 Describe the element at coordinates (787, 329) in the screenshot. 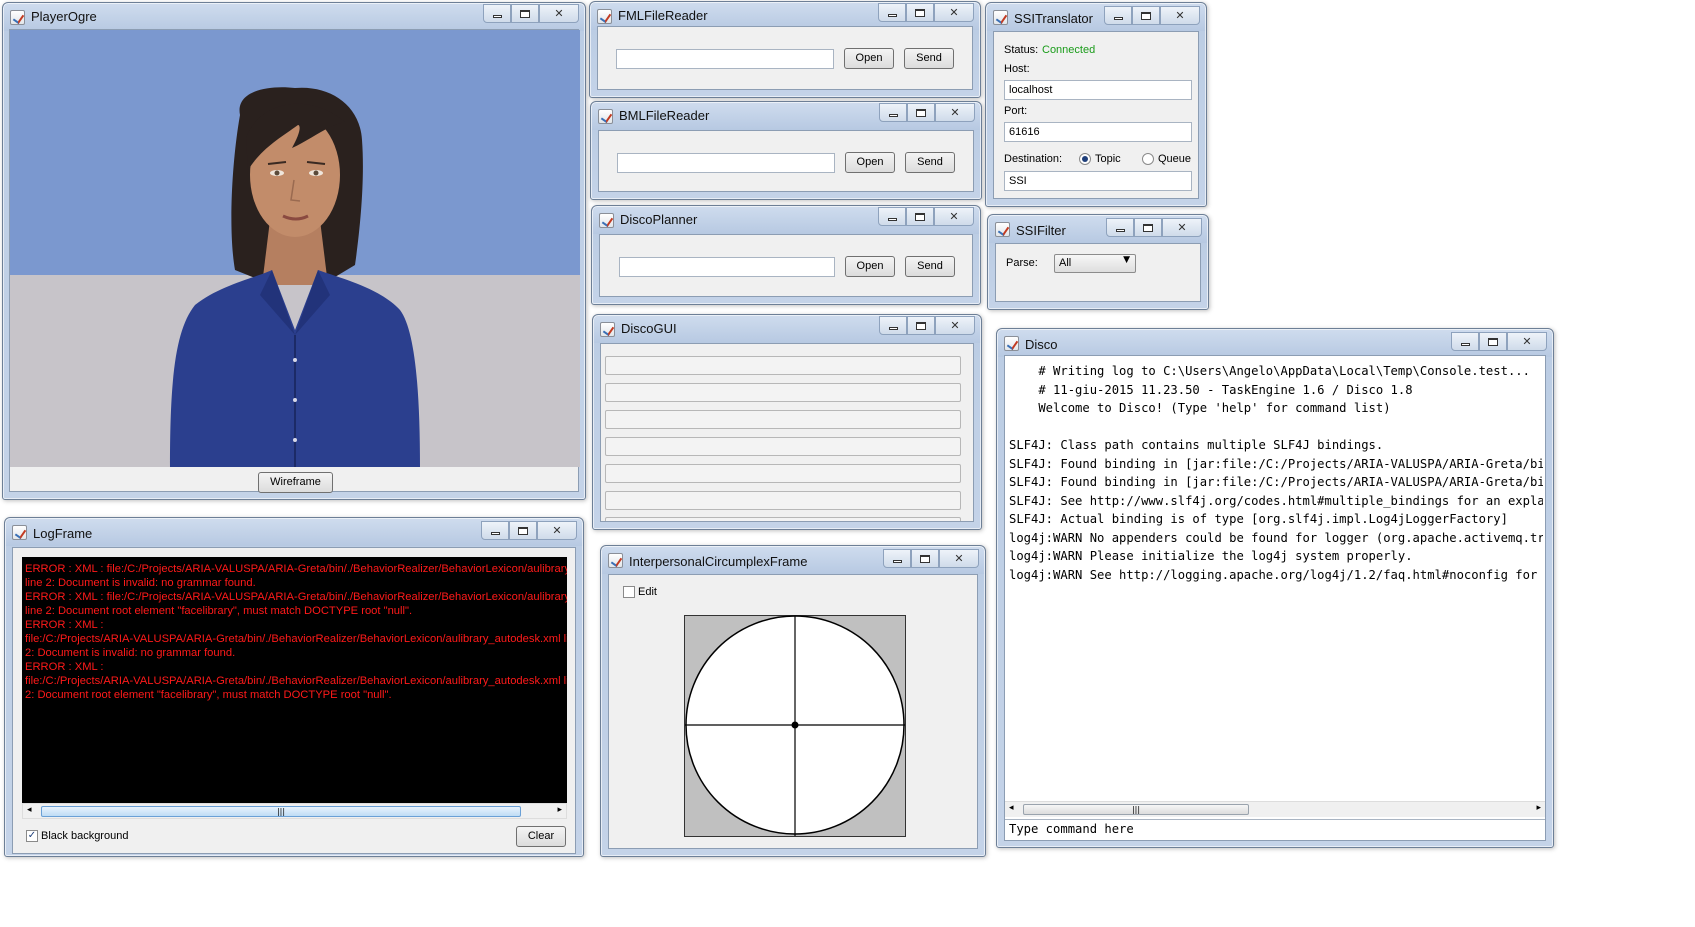

I see `title-bar: DiscoGUI ✕` at that location.